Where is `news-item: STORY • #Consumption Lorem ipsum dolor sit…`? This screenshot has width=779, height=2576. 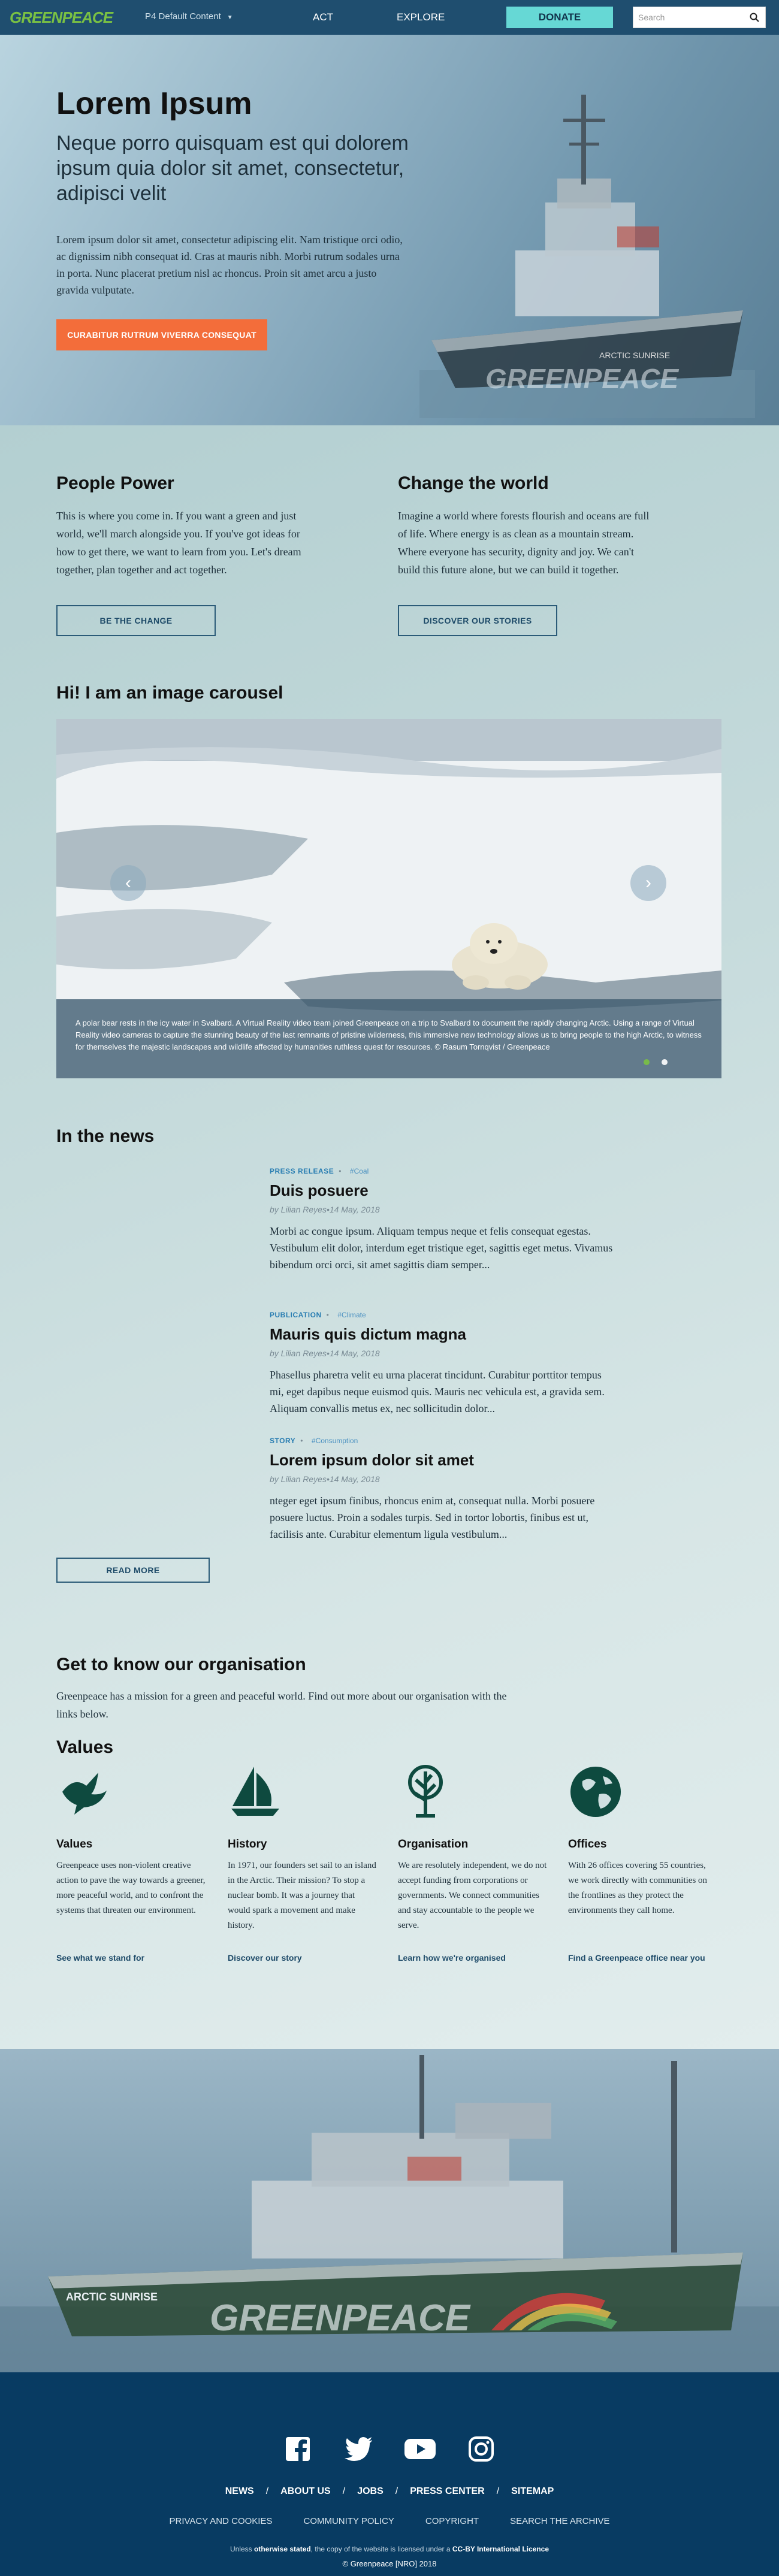 news-item: STORY • #Consumption Lorem ipsum dolor sit… is located at coordinates (444, 1490).